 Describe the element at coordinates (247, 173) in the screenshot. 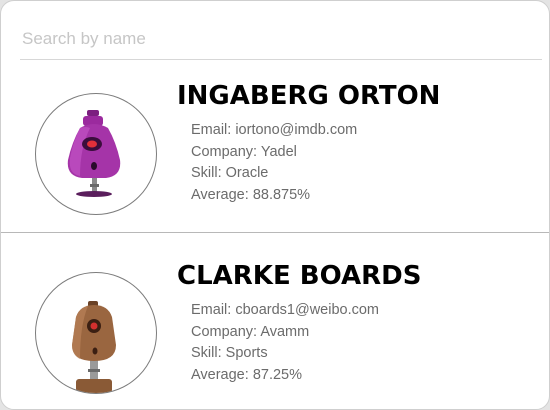

I see `skill-value: Oracle` at that location.